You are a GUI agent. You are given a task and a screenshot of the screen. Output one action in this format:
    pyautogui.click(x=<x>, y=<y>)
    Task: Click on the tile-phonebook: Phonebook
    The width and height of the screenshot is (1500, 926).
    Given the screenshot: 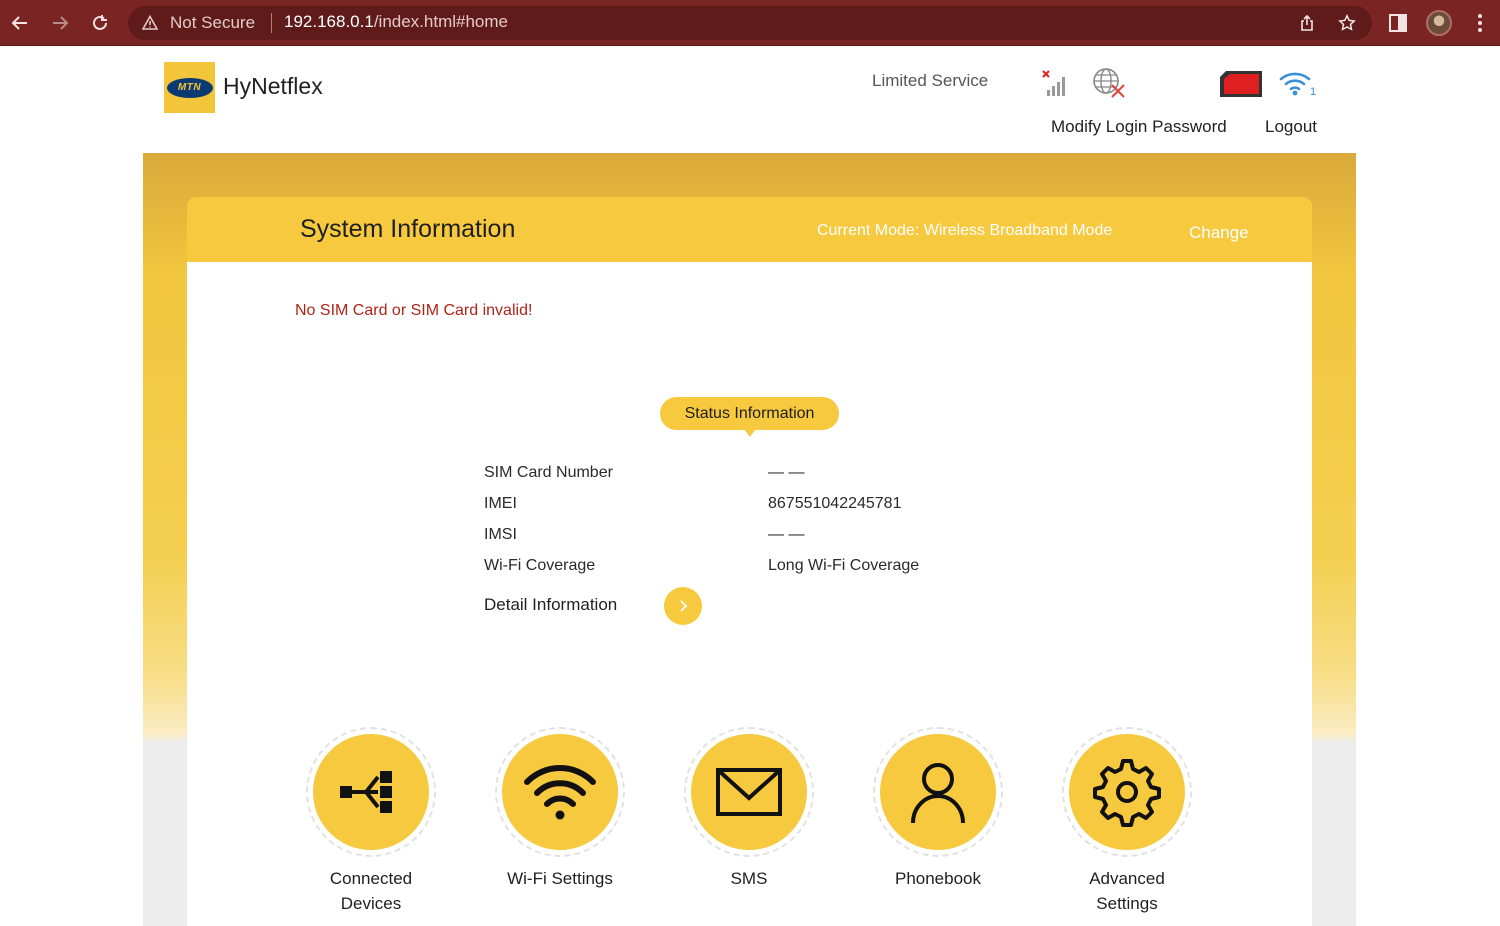 What is the action you would take?
    pyautogui.click(x=938, y=825)
    